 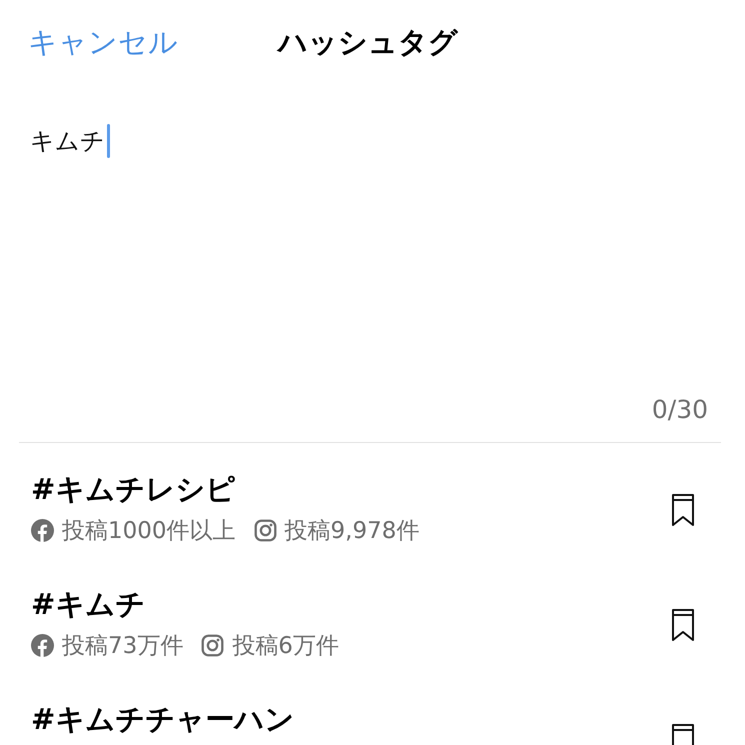 I want to click on post-count: 投稿1000件以上, so click(x=149, y=531).